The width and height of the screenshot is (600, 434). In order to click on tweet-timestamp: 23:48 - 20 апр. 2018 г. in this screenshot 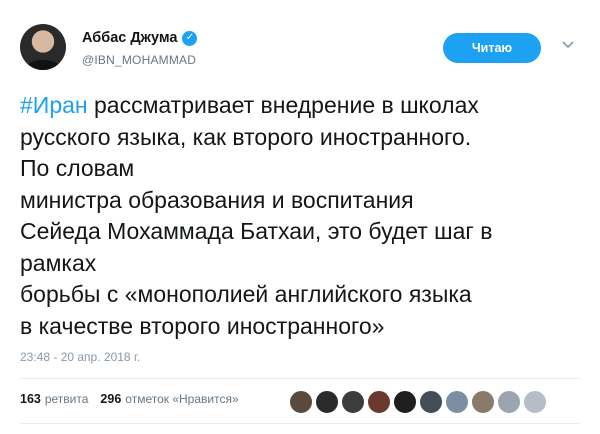, I will do `click(80, 357)`.